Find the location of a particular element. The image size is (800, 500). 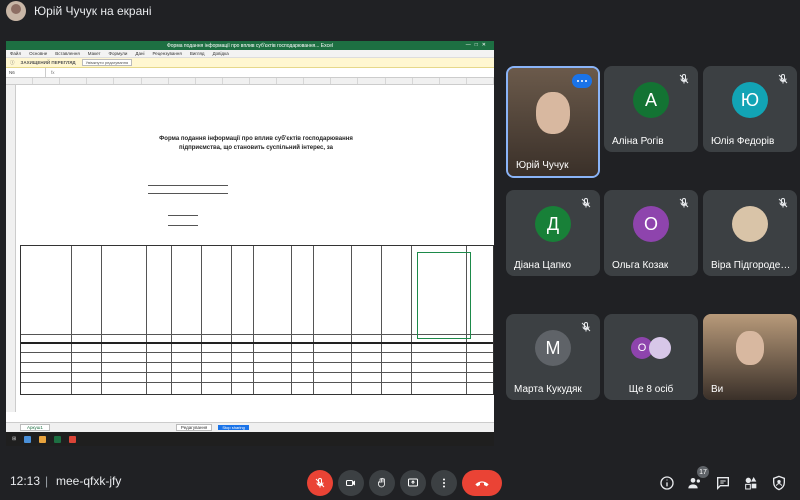

formula-bar: N6 fx is located at coordinates (250, 73).